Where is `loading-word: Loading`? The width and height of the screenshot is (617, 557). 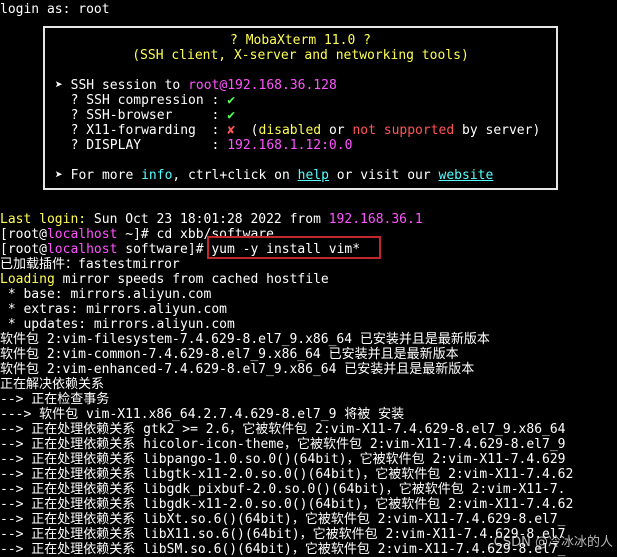 loading-word: Loading is located at coordinates (27, 279).